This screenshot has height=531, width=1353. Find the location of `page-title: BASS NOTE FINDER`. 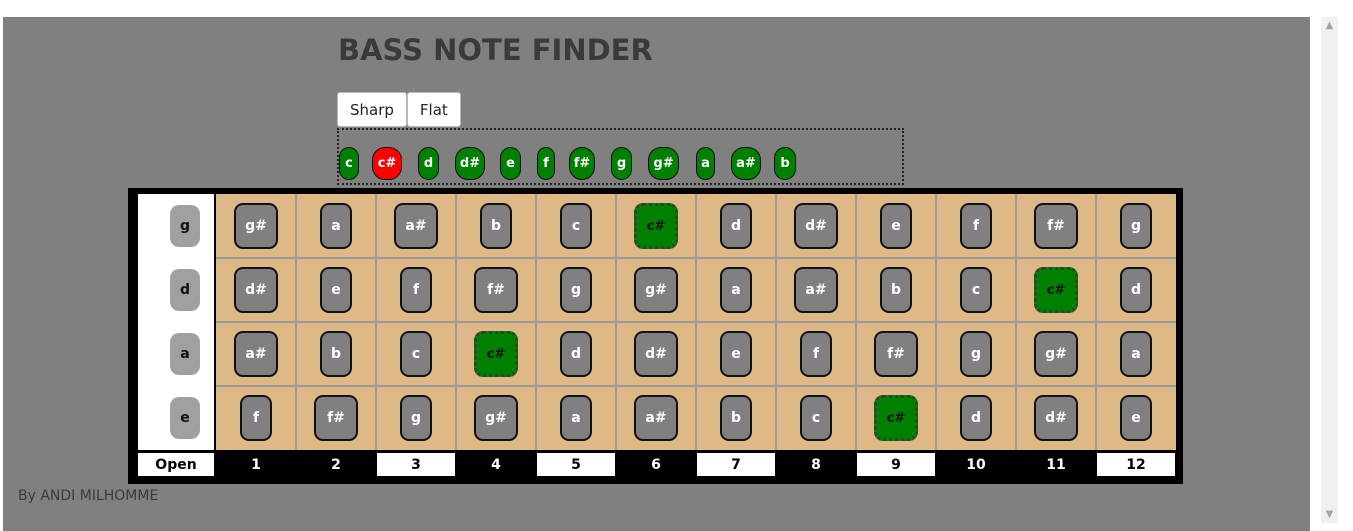

page-title: BASS NOTE FINDER is located at coordinates (495, 50).